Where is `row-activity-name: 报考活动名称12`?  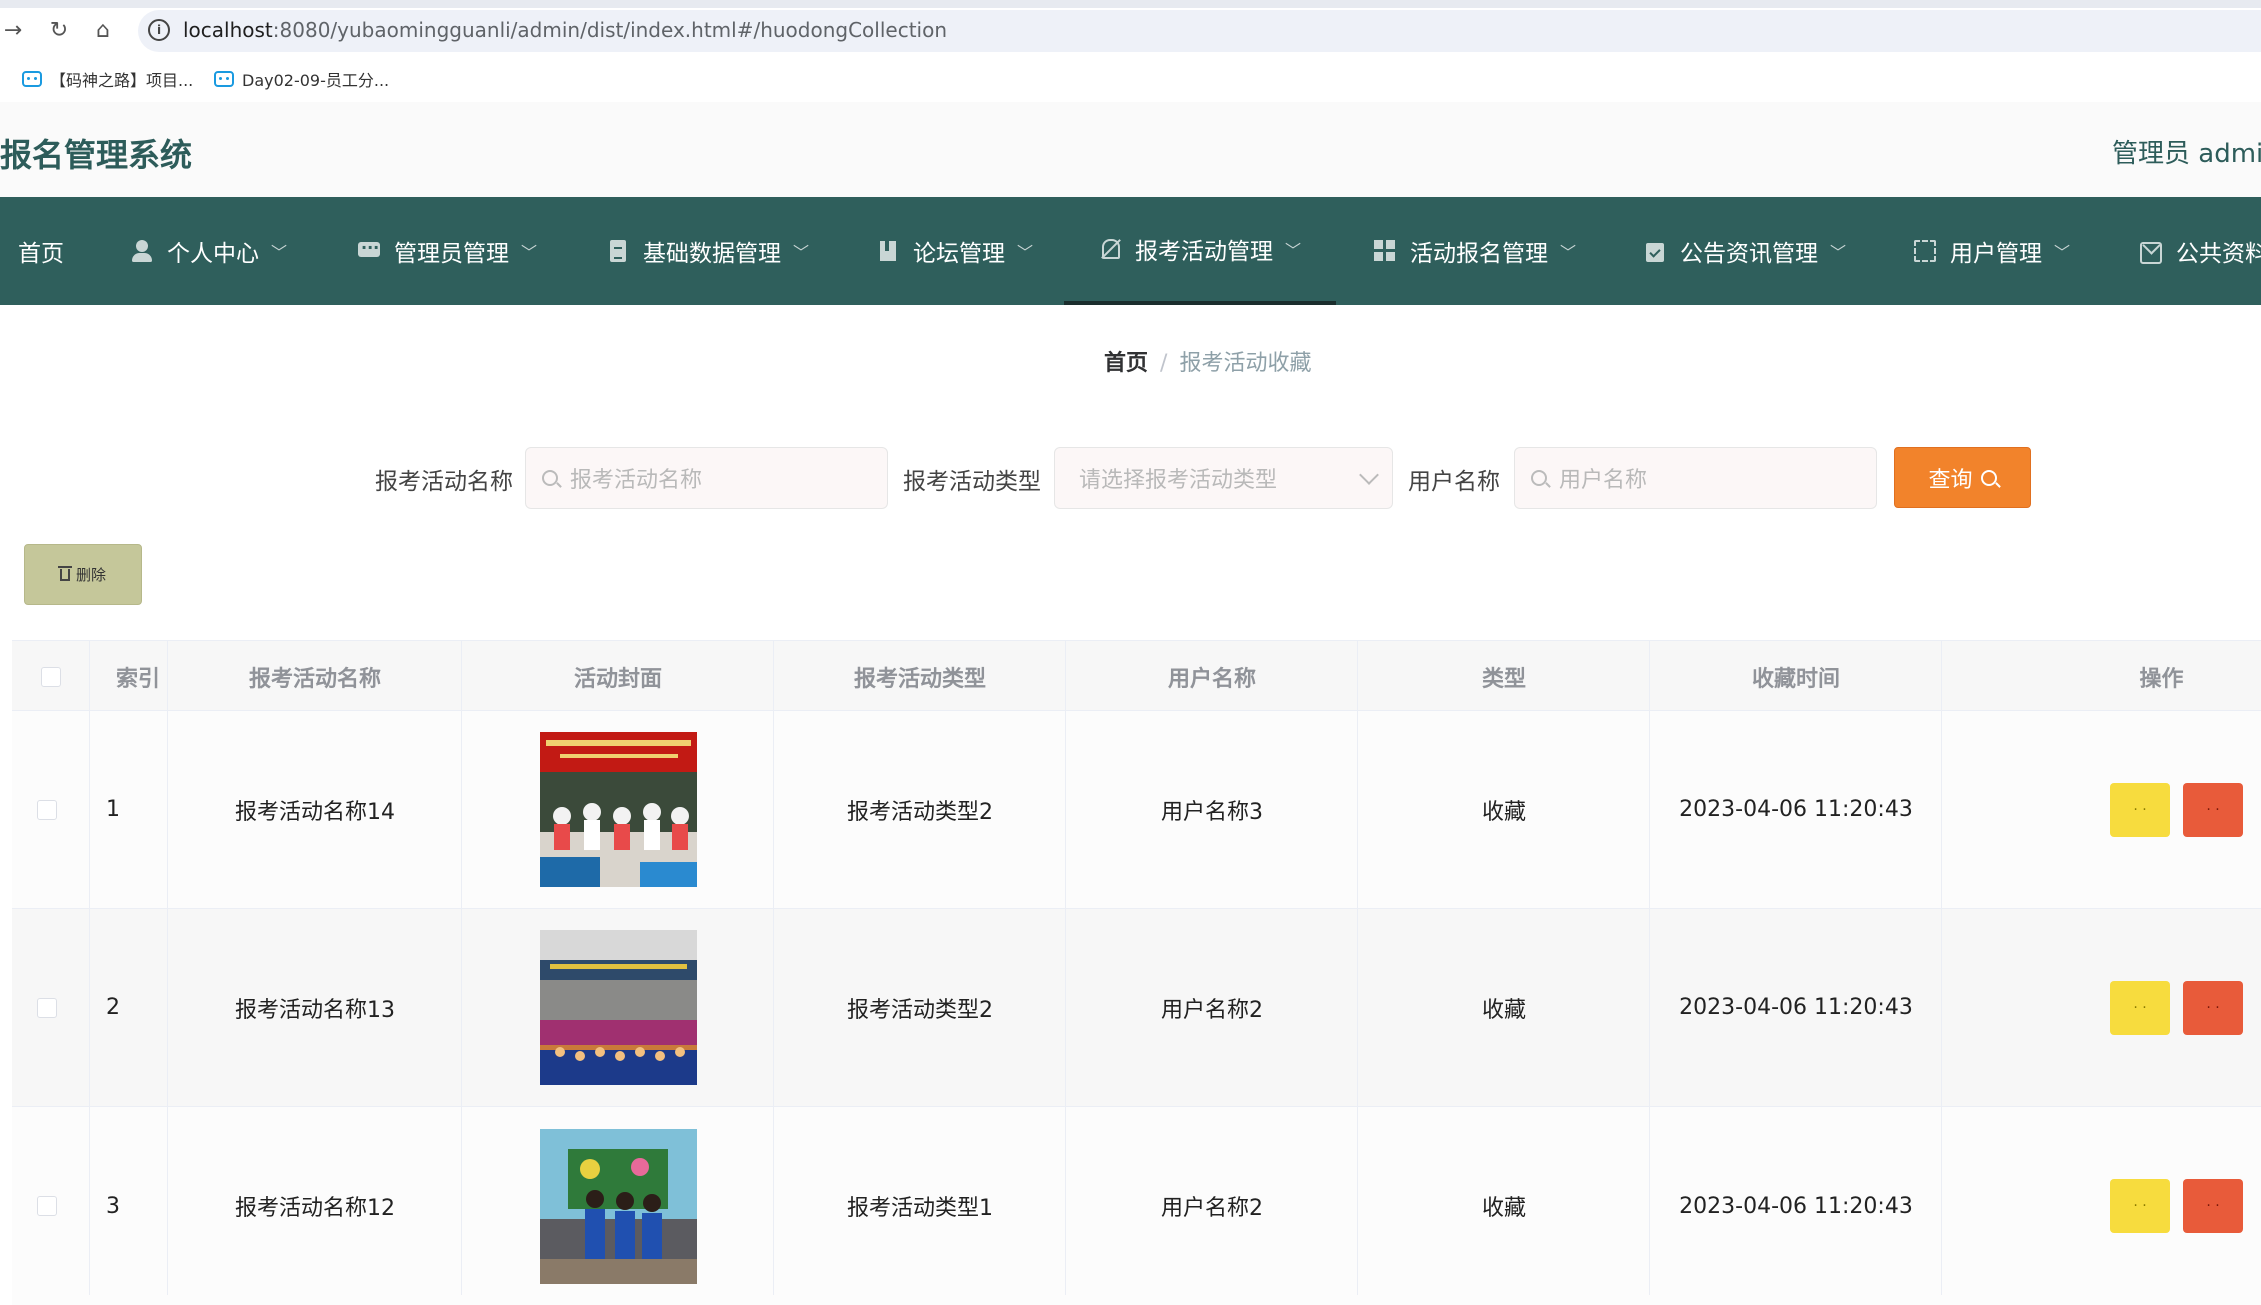
row-activity-name: 报考活动名称12 is located at coordinates (315, 1208).